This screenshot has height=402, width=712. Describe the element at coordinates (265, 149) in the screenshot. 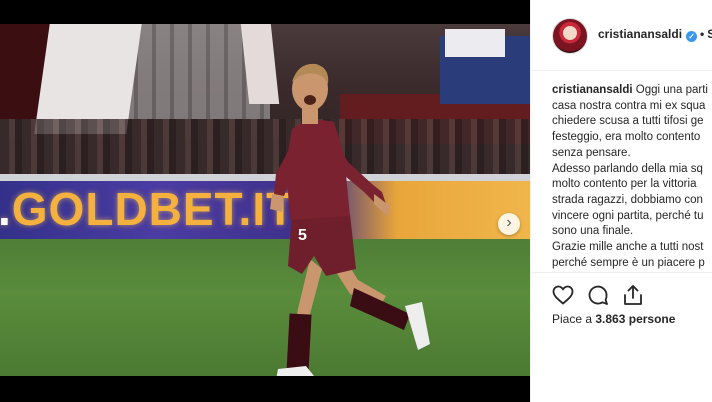

I see `crowd` at that location.